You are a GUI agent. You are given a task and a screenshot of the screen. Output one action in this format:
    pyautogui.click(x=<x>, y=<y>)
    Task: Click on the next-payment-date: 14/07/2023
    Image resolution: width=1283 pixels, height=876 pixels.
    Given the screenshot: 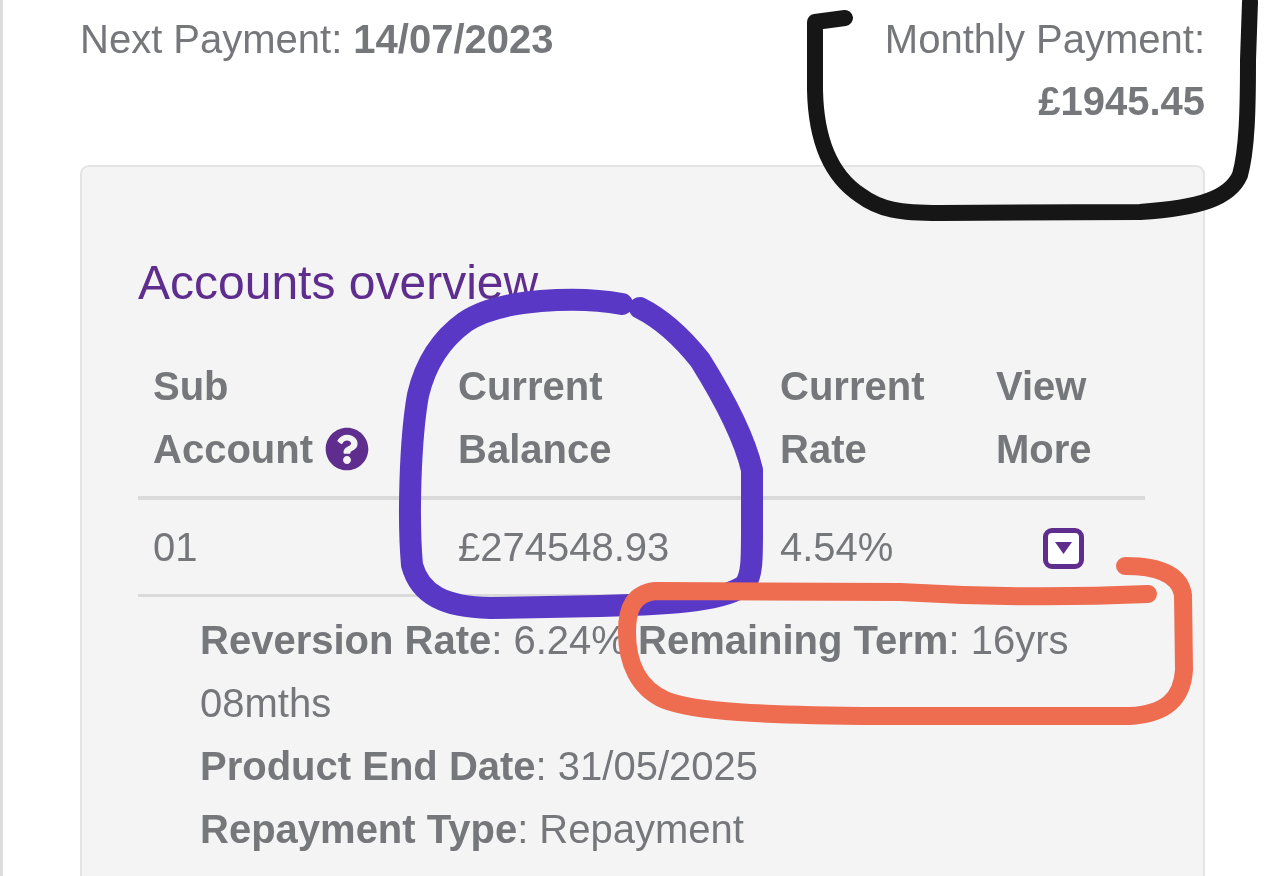 What is the action you would take?
    pyautogui.click(x=453, y=39)
    